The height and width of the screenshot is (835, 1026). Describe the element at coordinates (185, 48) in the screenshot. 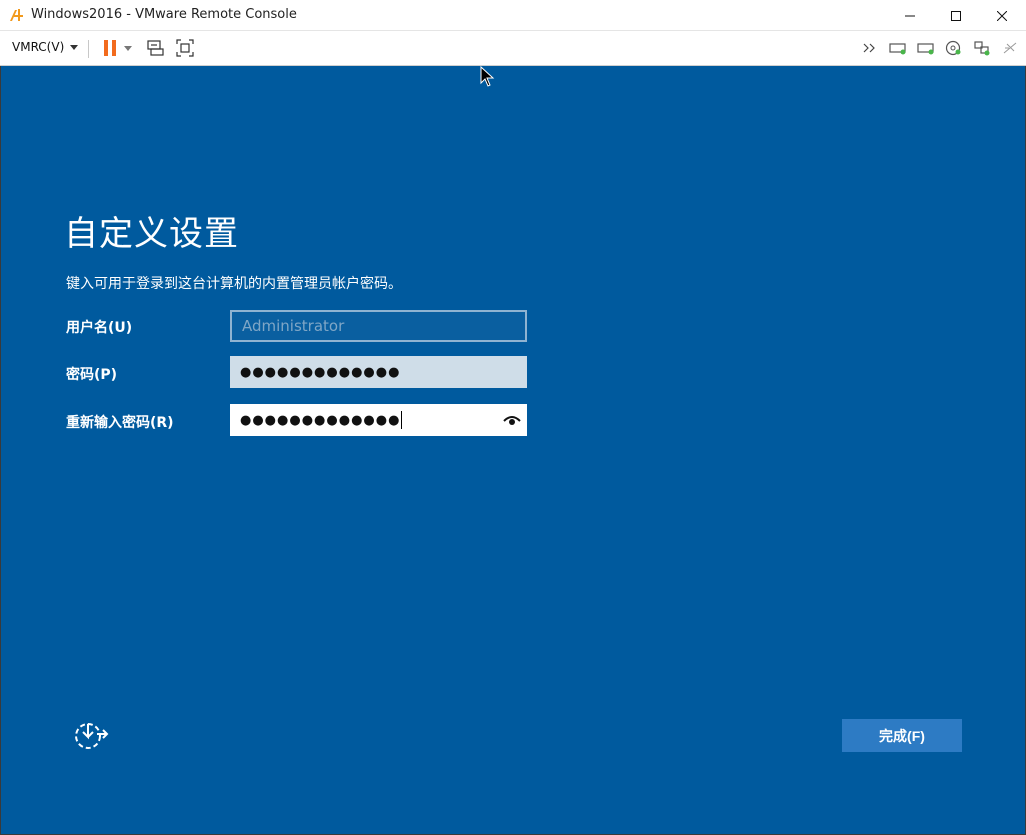

I see `fullscreen-icon` at that location.